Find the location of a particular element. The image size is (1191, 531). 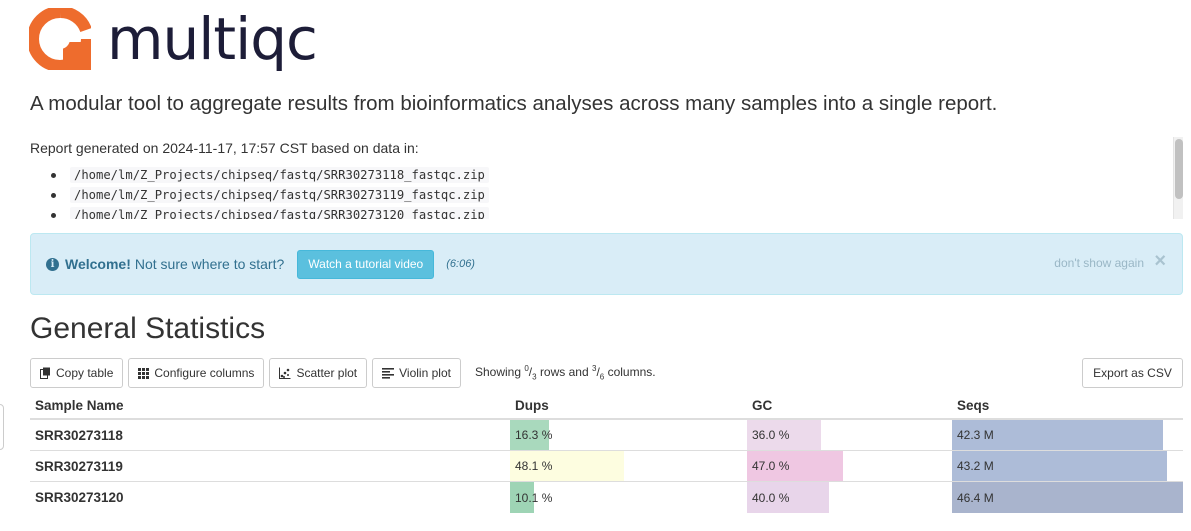

showing-count-text: Showing 0/3 rows and 3/6 columns. is located at coordinates (565, 373).